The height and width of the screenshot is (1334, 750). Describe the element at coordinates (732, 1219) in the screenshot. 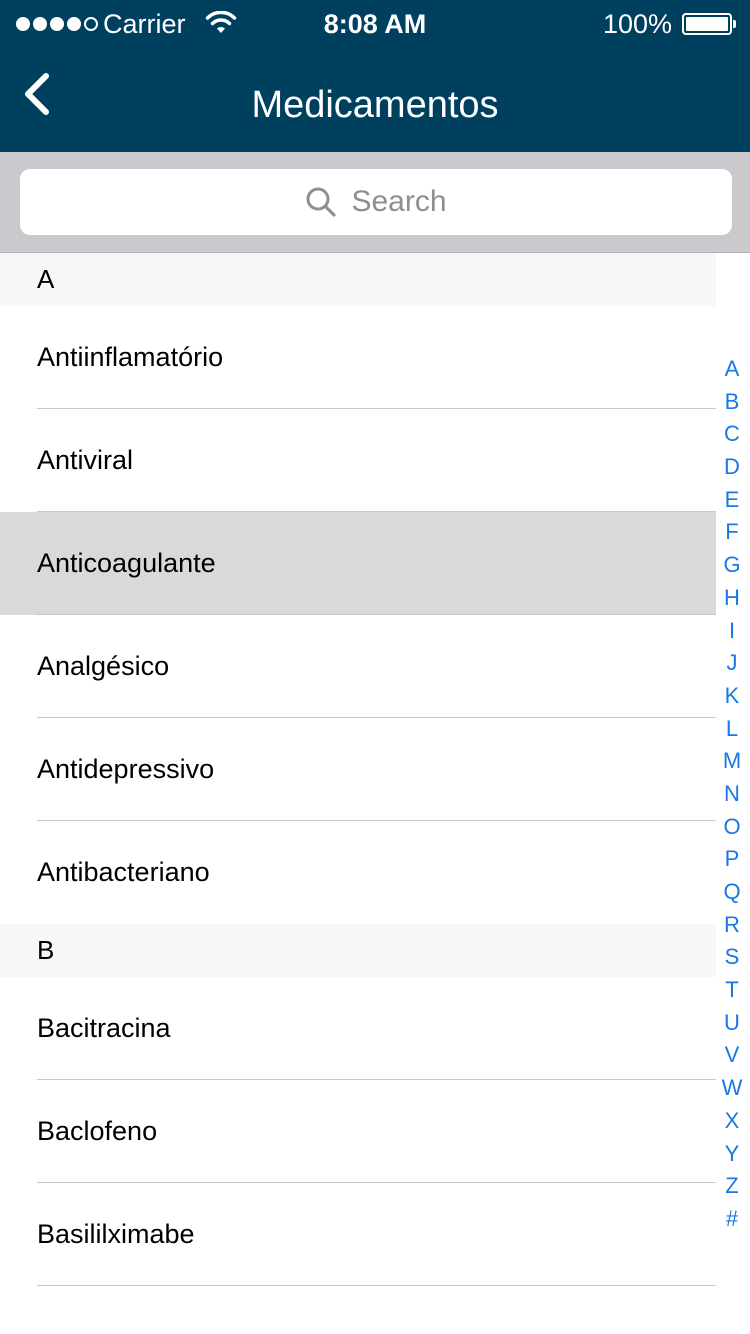

I see `index-letter-hash: #` at that location.